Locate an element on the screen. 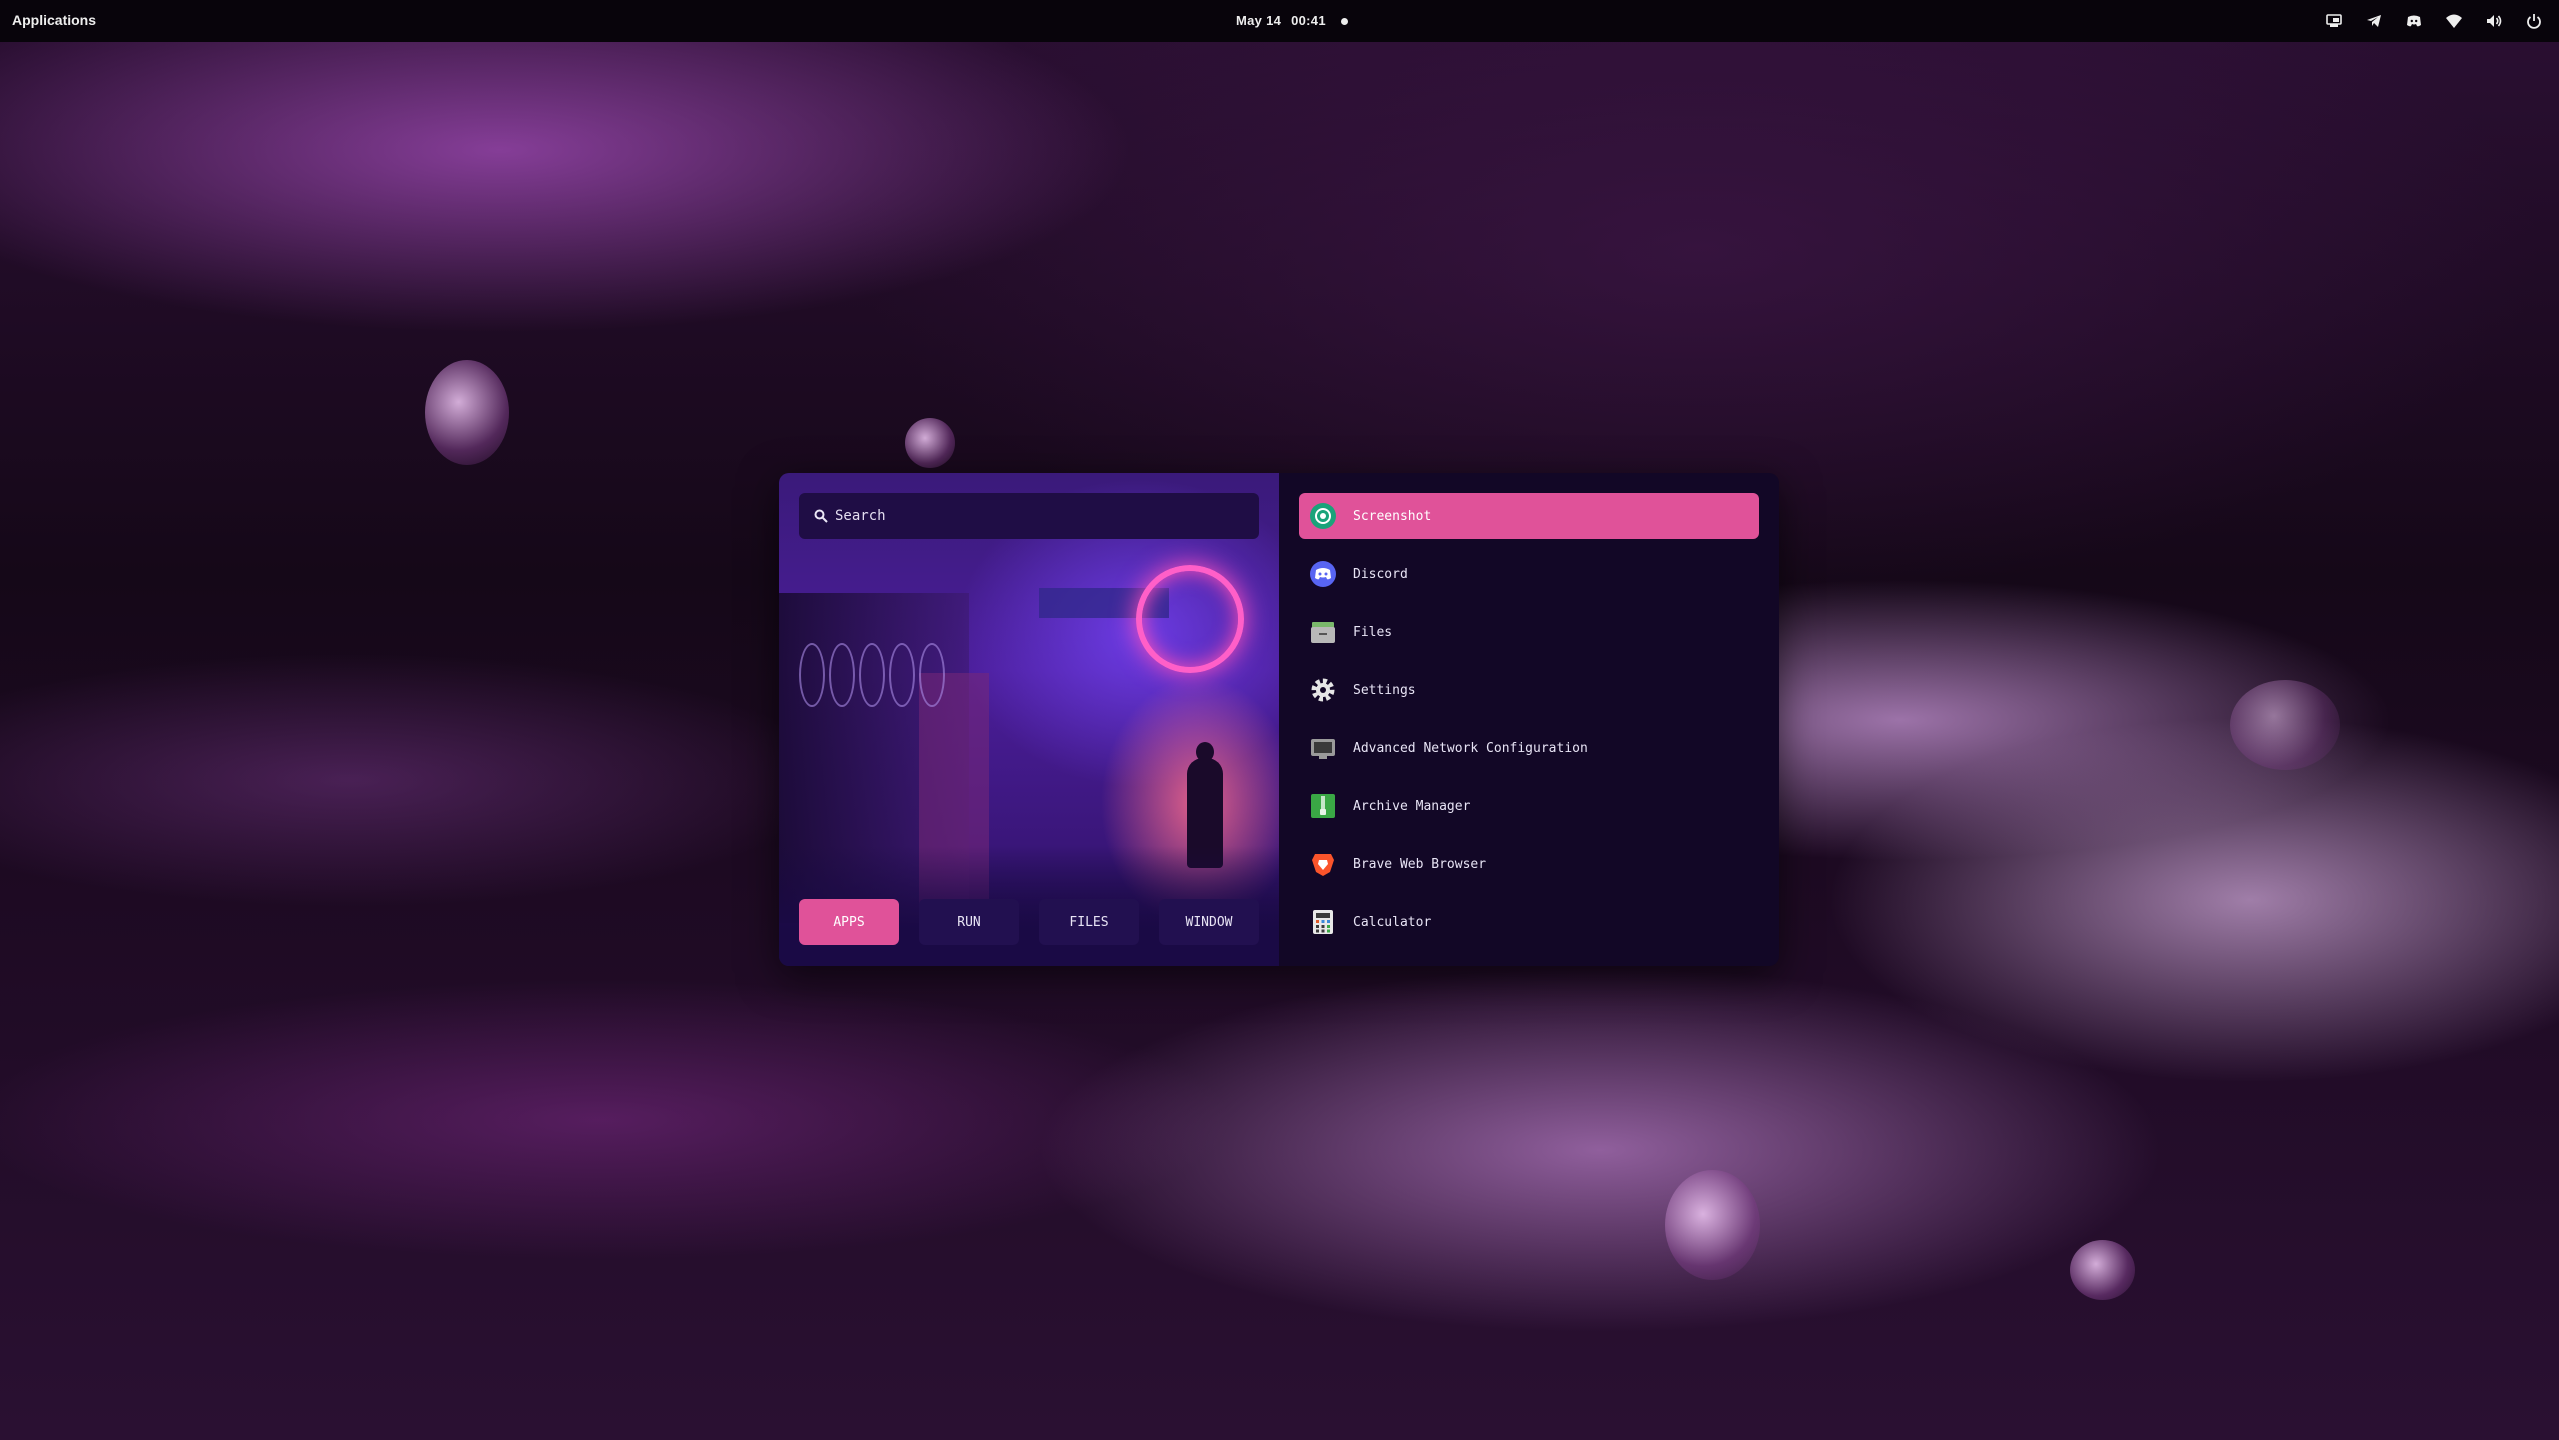  screenshot-icon is located at coordinates (1323, 516).